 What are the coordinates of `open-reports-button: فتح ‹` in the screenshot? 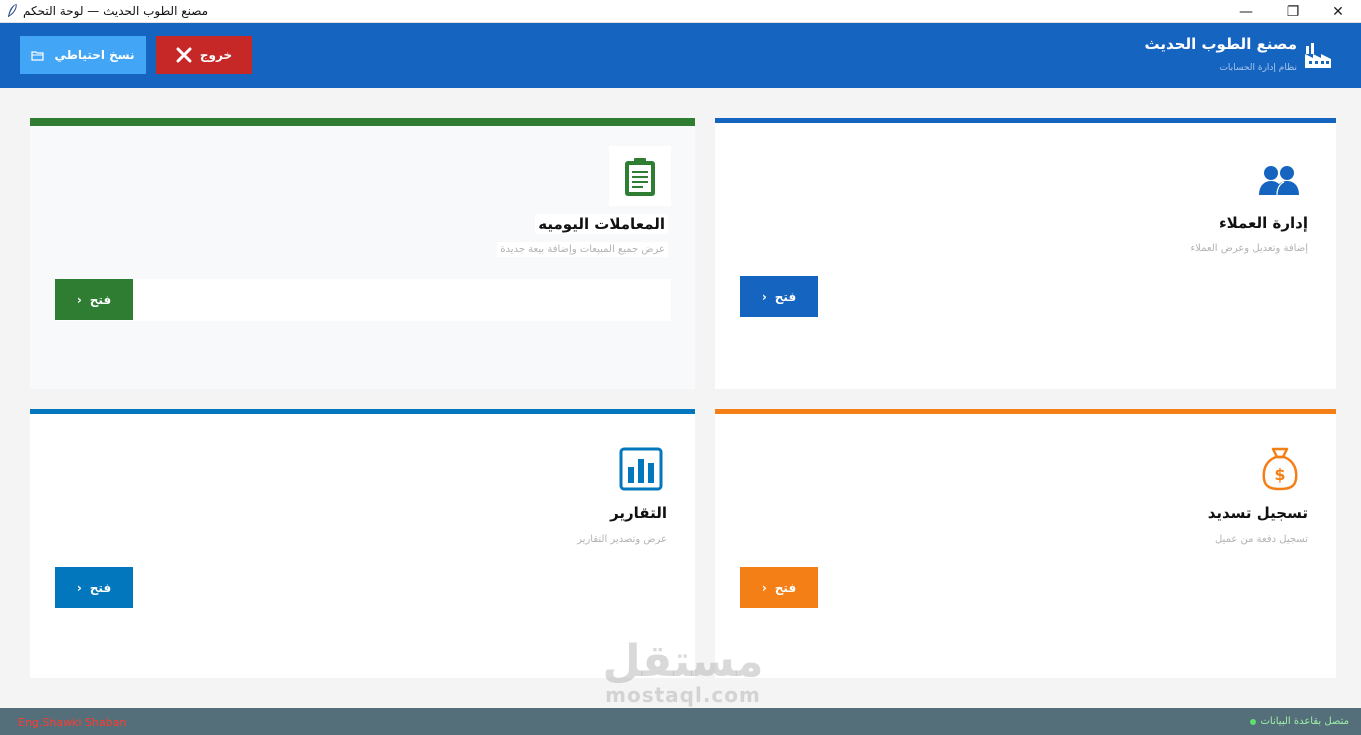 It's located at (94, 587).